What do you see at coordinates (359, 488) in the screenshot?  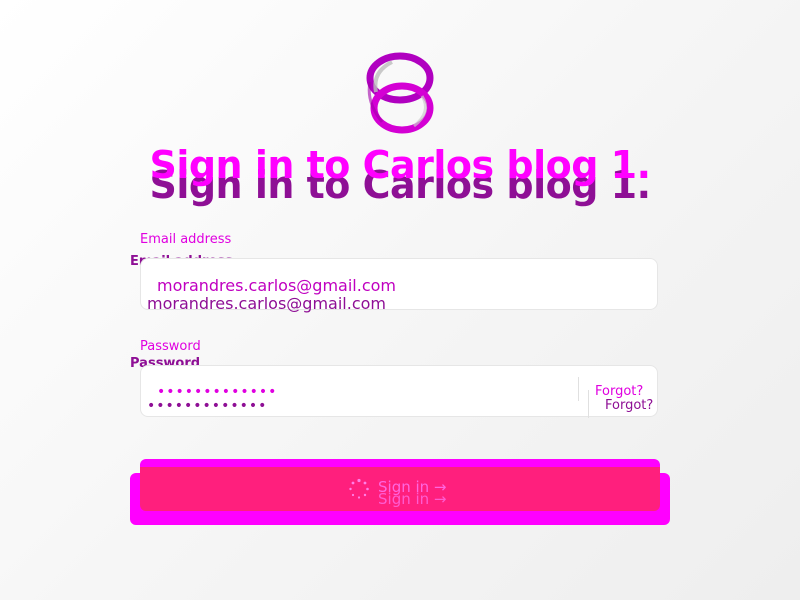 I see `loading-spinner-icon` at bounding box center [359, 488].